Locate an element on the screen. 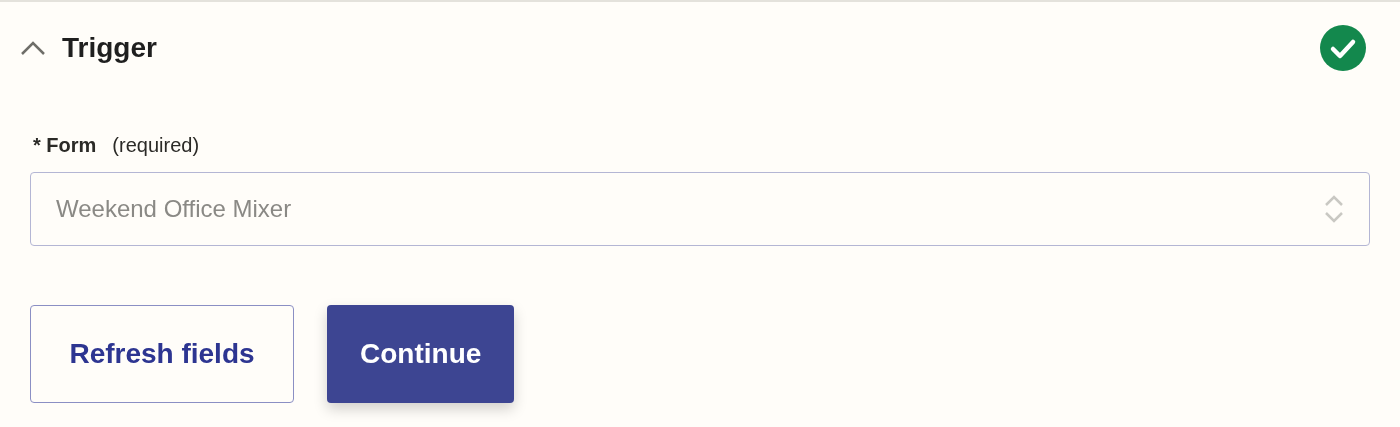 This screenshot has height=427, width=1400. field-note: (required) is located at coordinates (156, 145).